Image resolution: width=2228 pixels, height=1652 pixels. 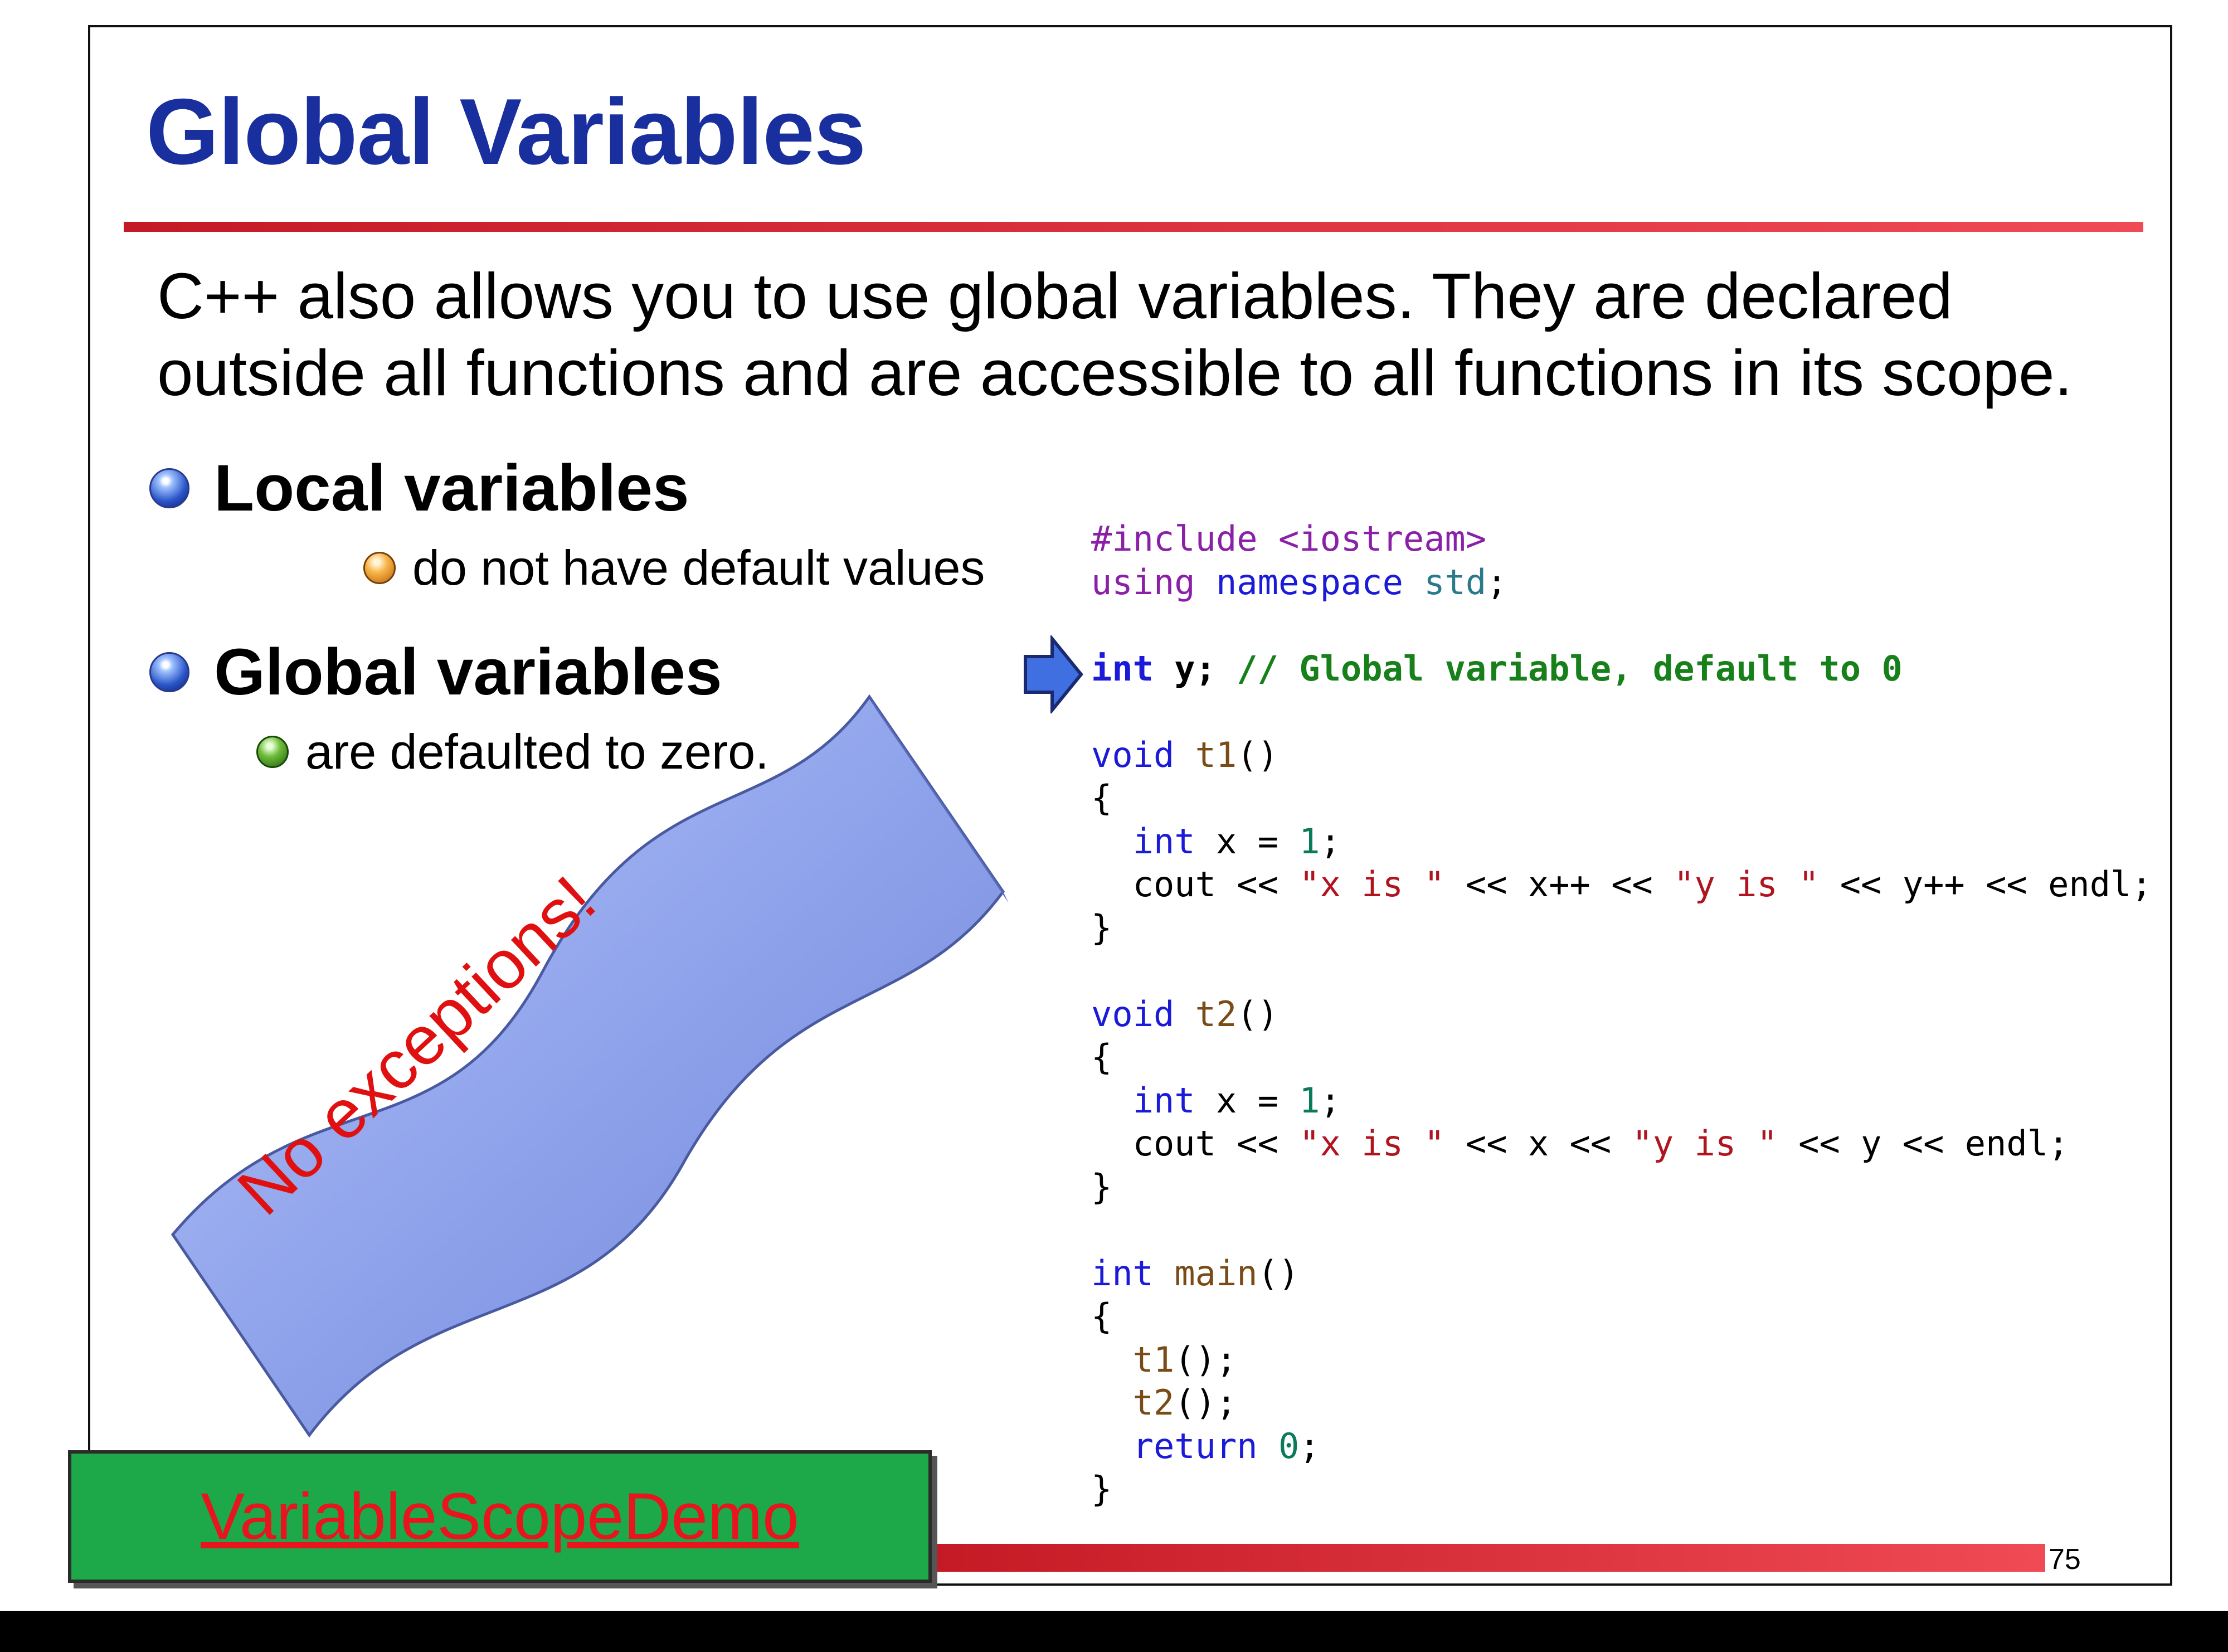 I want to click on demo-link-label: VariableScopeDemo, so click(x=500, y=1517).